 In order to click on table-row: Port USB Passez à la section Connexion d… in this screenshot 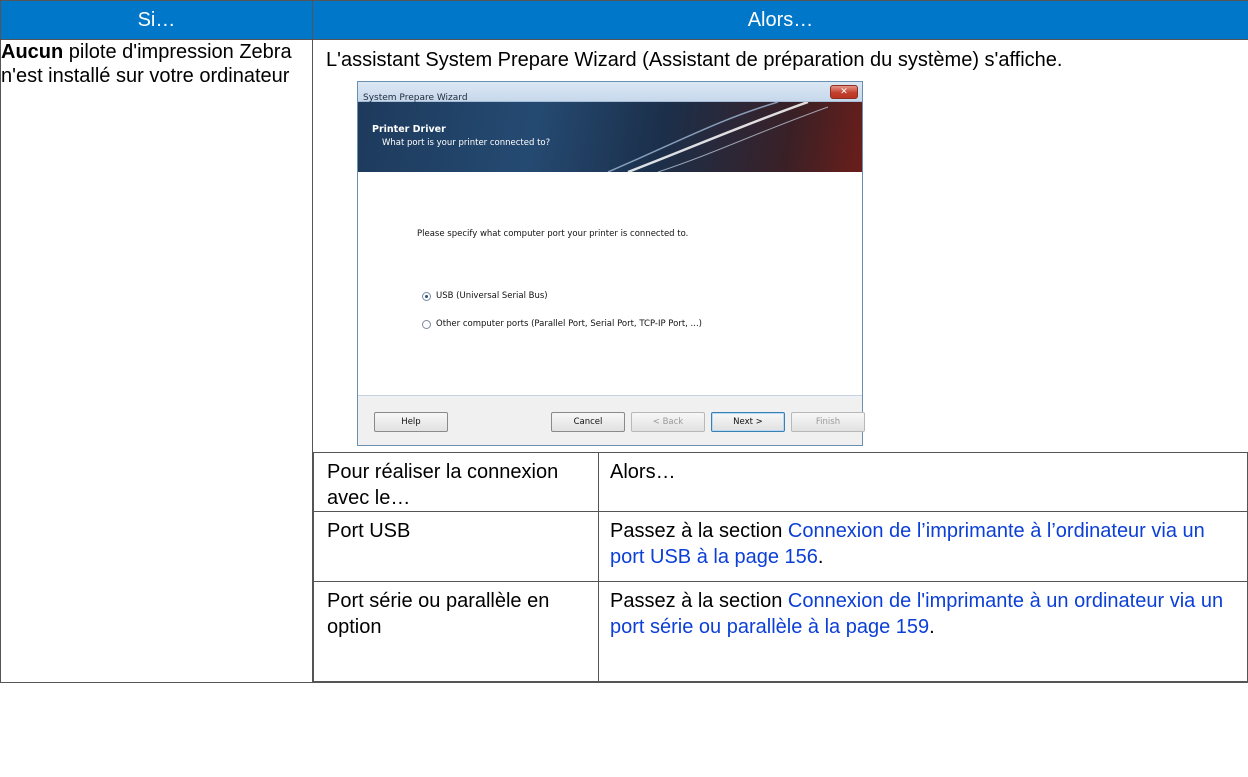, I will do `click(780, 546)`.